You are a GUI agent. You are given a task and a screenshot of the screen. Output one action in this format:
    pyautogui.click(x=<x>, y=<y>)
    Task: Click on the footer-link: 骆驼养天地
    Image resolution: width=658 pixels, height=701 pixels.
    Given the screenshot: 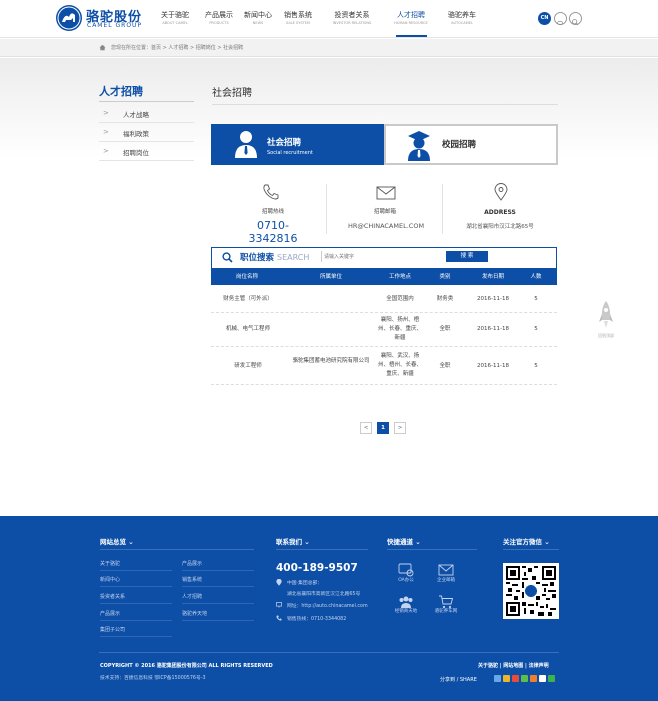 What is the action you would take?
    pyautogui.click(x=194, y=613)
    